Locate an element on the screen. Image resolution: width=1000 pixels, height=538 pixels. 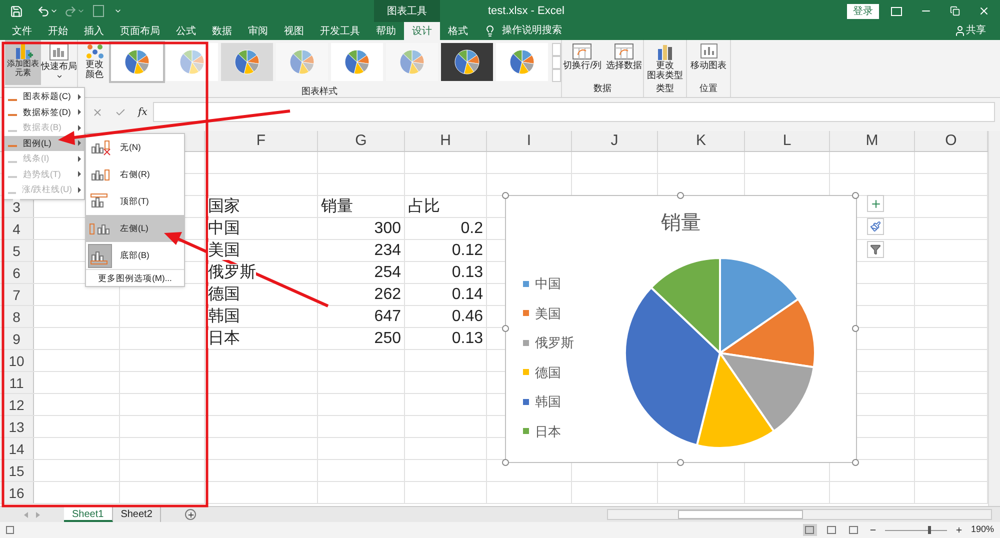
legend-layout-icon is located at coordinates (100, 147).